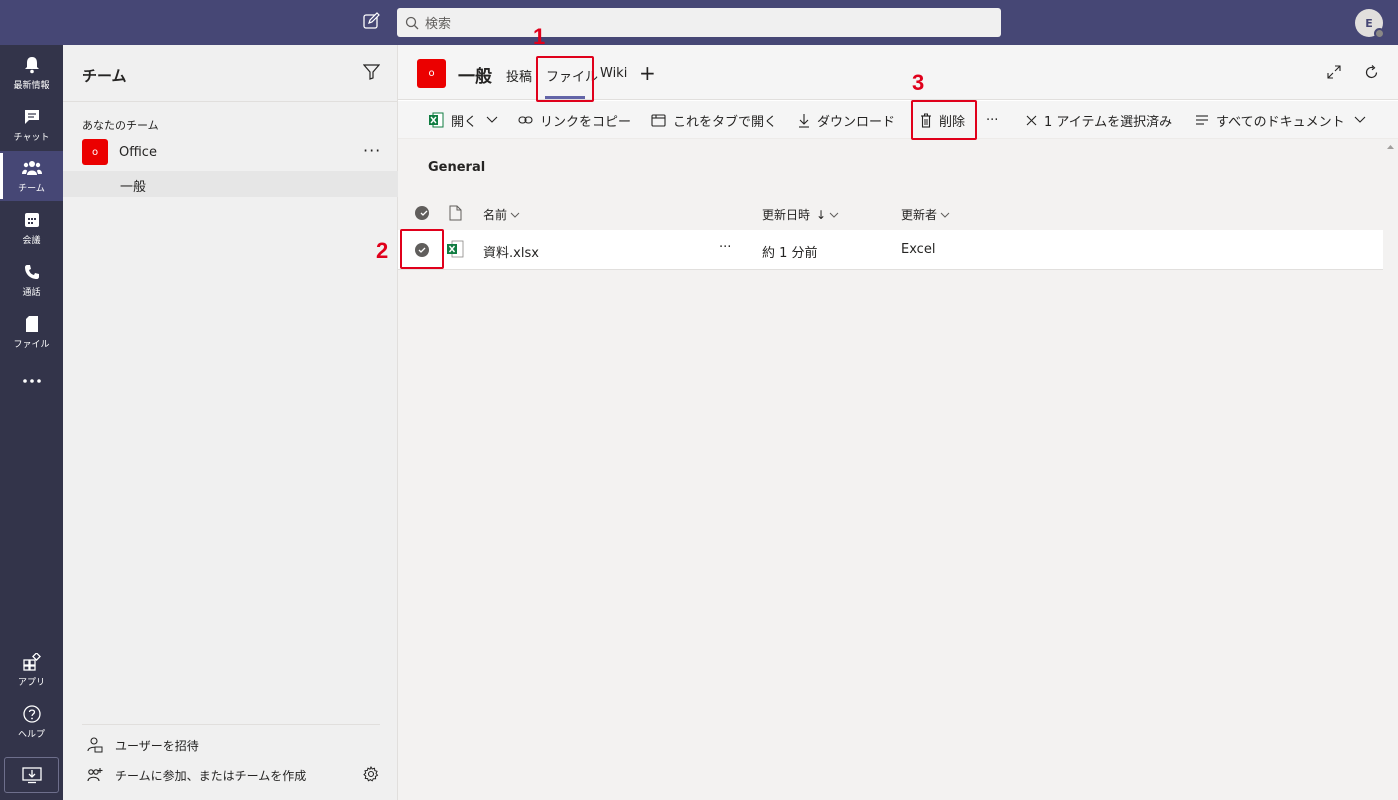 The image size is (1398, 800). Describe the element at coordinates (31, 168) in the screenshot. I see `teams-icon` at that location.